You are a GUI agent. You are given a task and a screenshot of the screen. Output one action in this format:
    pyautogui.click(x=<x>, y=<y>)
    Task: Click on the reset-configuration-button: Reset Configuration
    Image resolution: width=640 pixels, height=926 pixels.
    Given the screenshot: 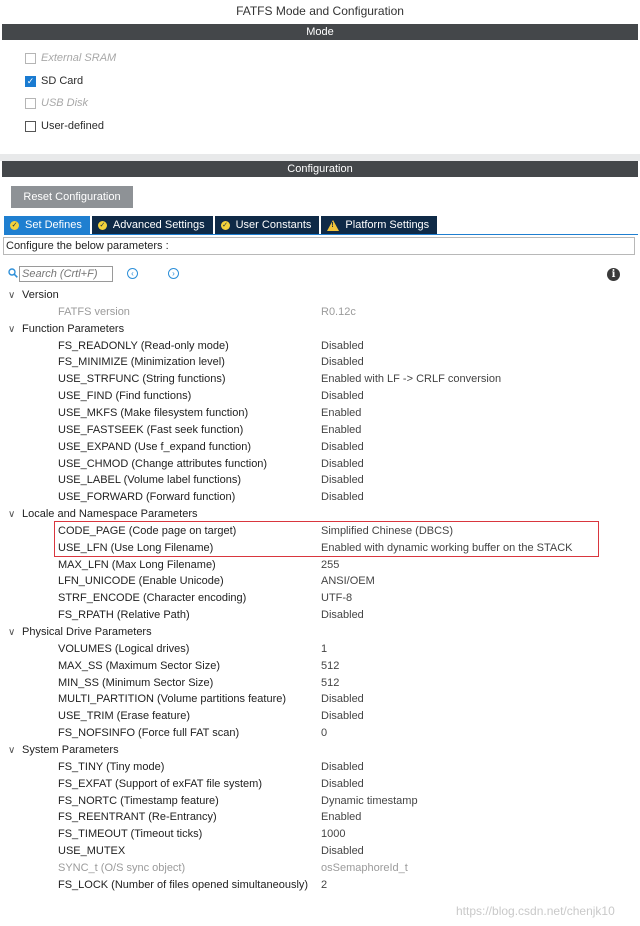 What is the action you would take?
    pyautogui.click(x=72, y=197)
    